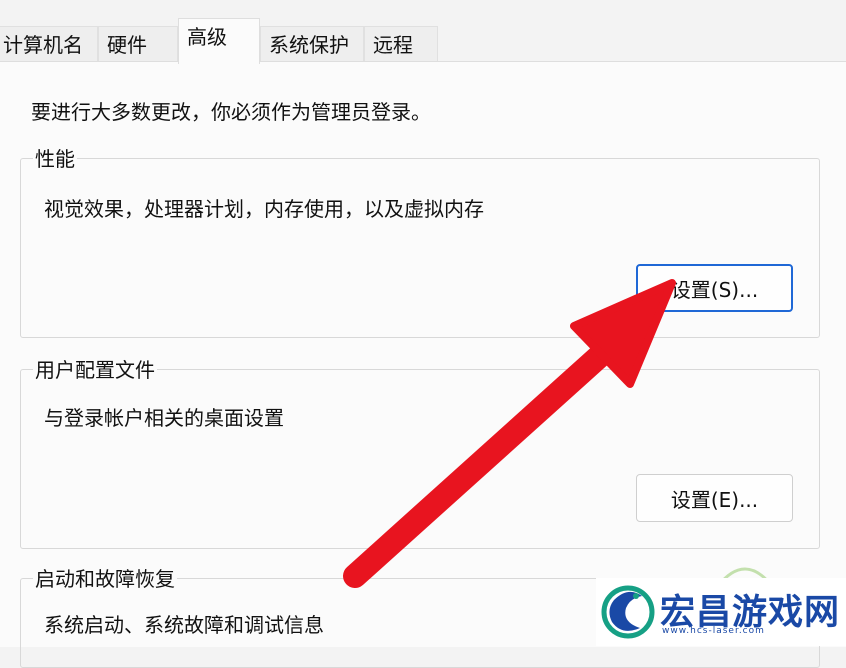 This screenshot has height=668, width=846. I want to click on tab-advanced: 高级, so click(219, 41).